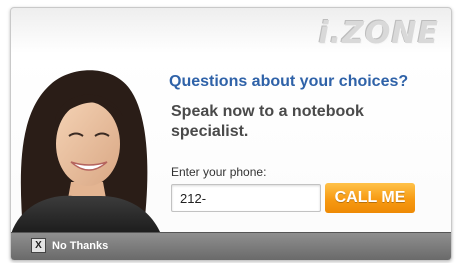 The image size is (459, 263). Describe the element at coordinates (246, 198) in the screenshot. I see `phone-input` at that location.